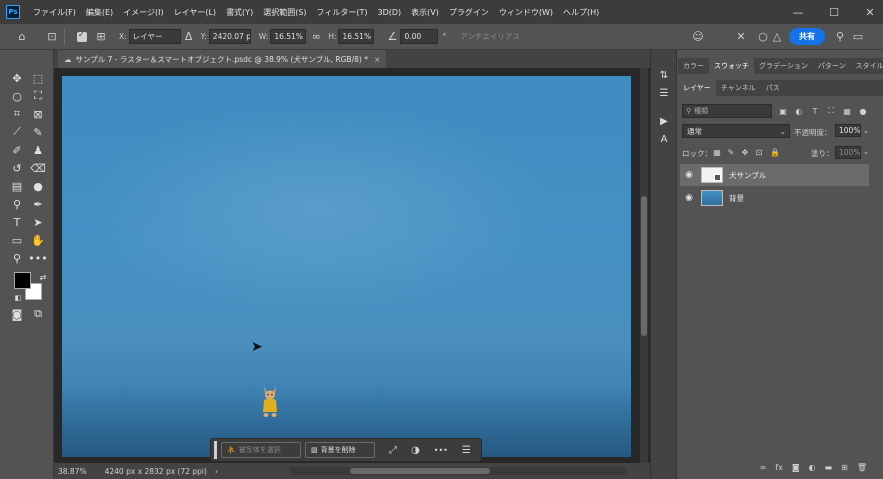 The width and height of the screenshot is (883, 479). Describe the element at coordinates (270, 401) in the screenshot. I see `dog-image` at that location.